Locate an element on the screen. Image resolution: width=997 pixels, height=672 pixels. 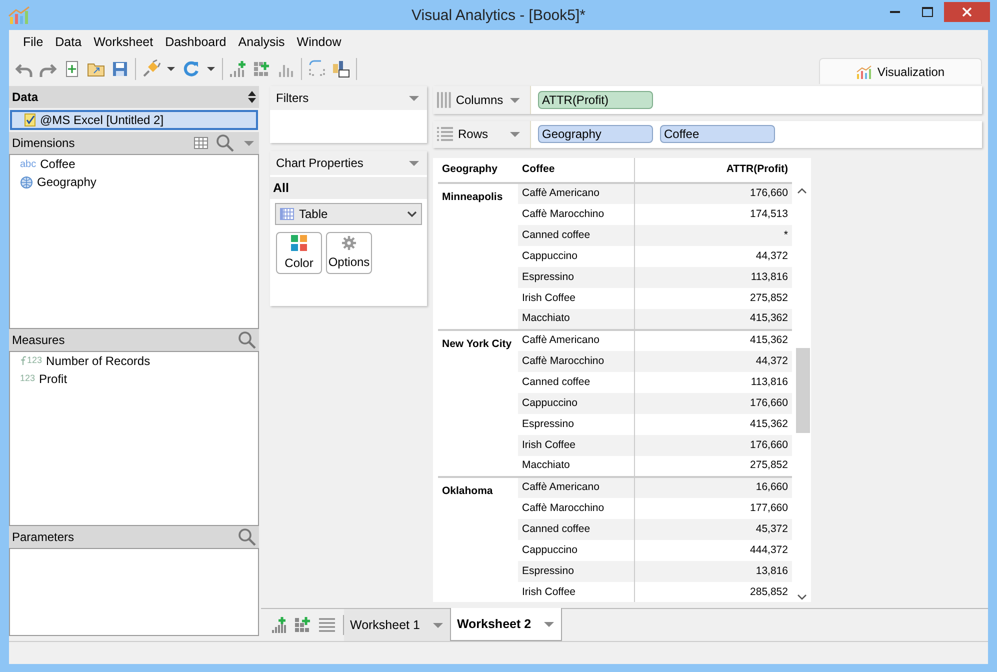
chevron-down-icon is located at coordinates (412, 214).